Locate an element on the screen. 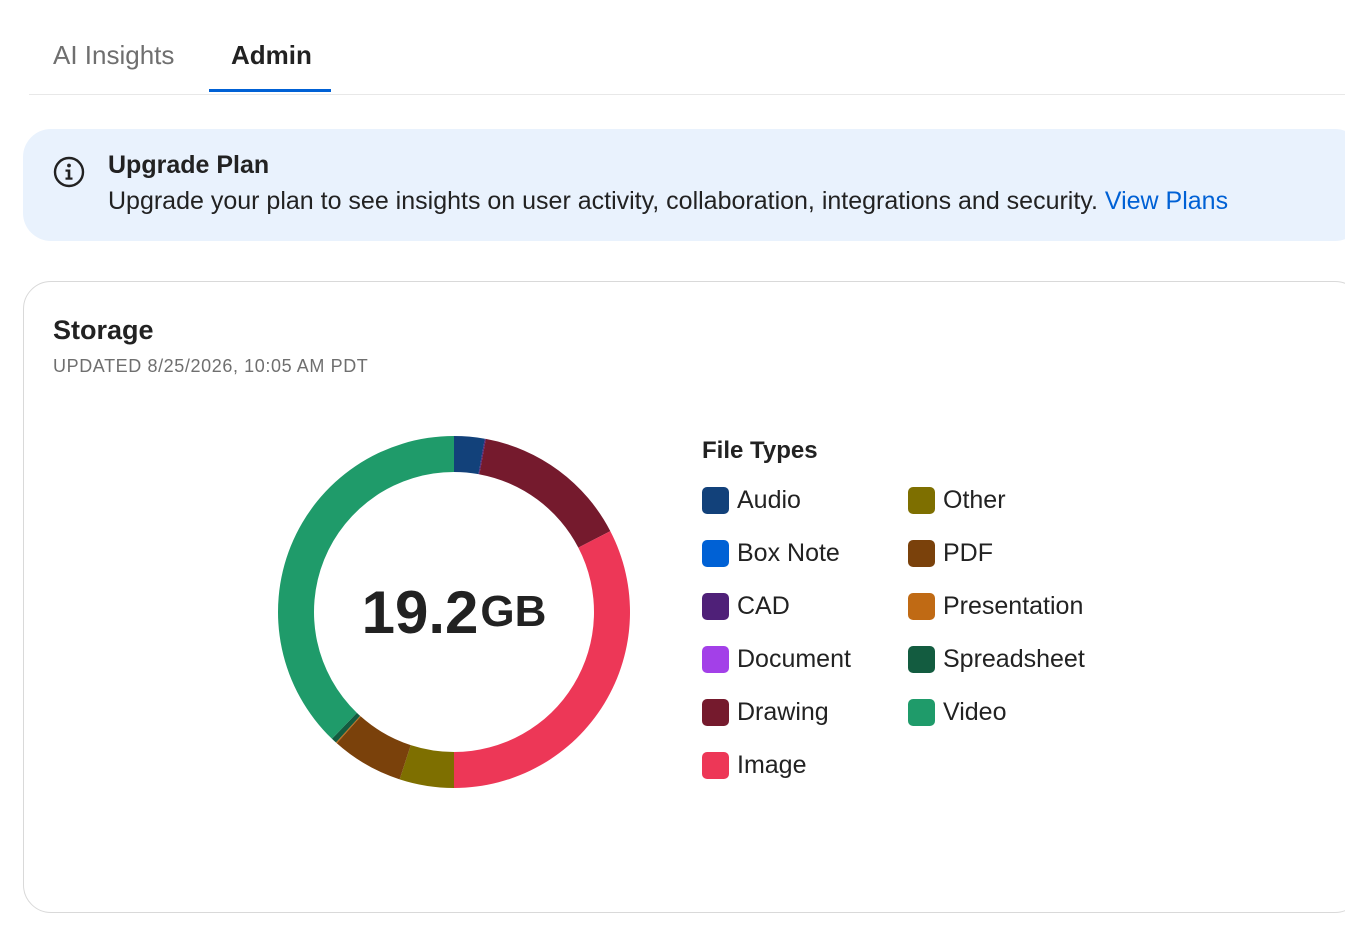 This screenshot has width=1345, height=934. legend-item-drawing: Drawing is located at coordinates (765, 712).